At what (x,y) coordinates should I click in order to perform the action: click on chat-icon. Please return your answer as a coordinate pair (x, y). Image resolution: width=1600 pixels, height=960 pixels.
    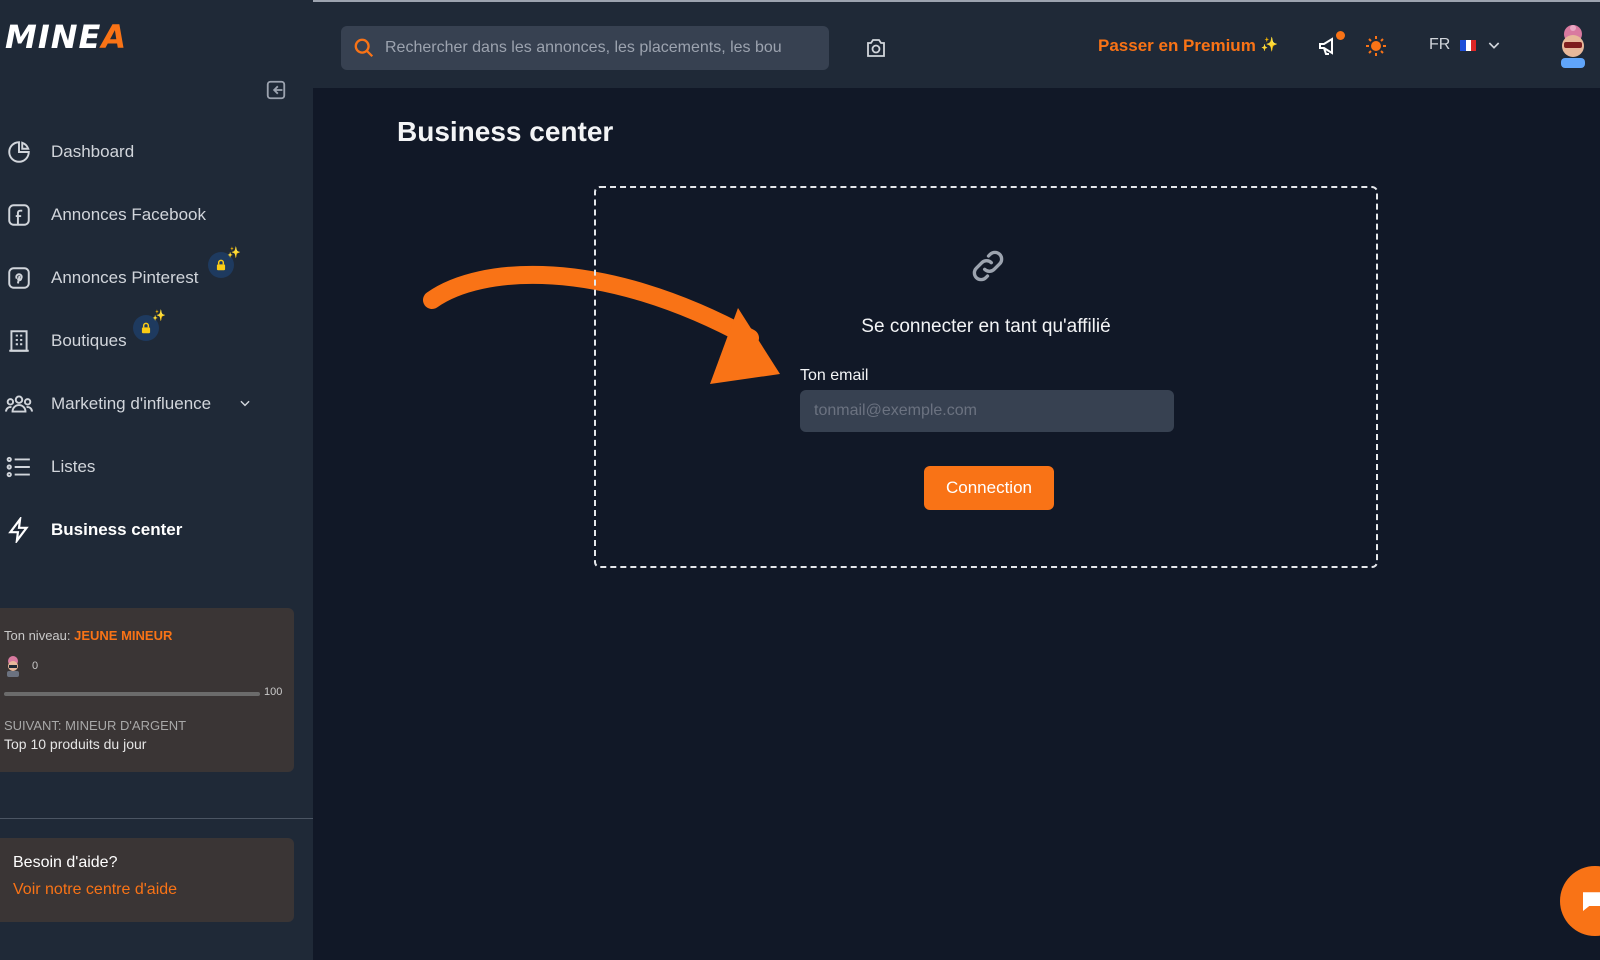
    Looking at the image, I should click on (1590, 901).